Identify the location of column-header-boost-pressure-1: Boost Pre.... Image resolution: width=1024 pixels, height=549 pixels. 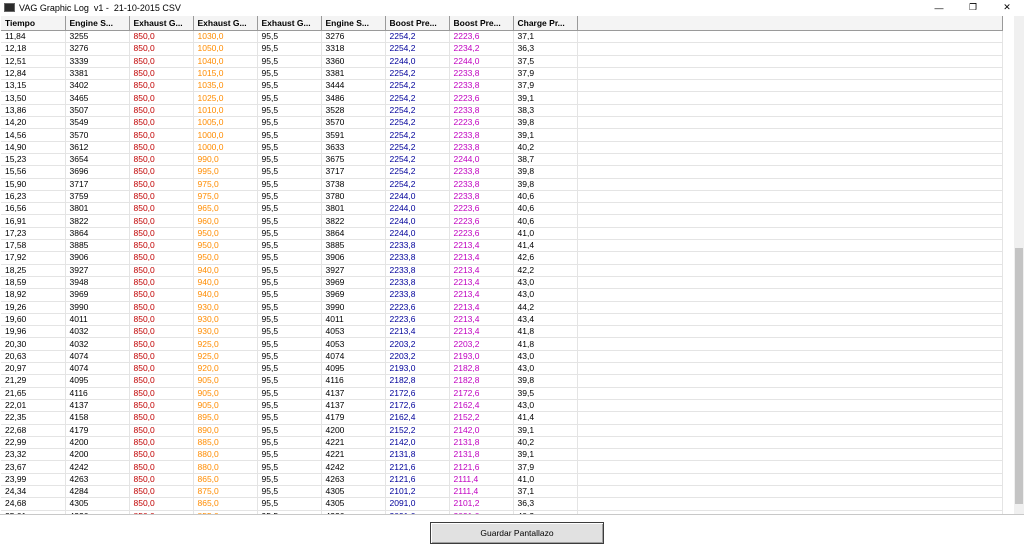
(417, 23).